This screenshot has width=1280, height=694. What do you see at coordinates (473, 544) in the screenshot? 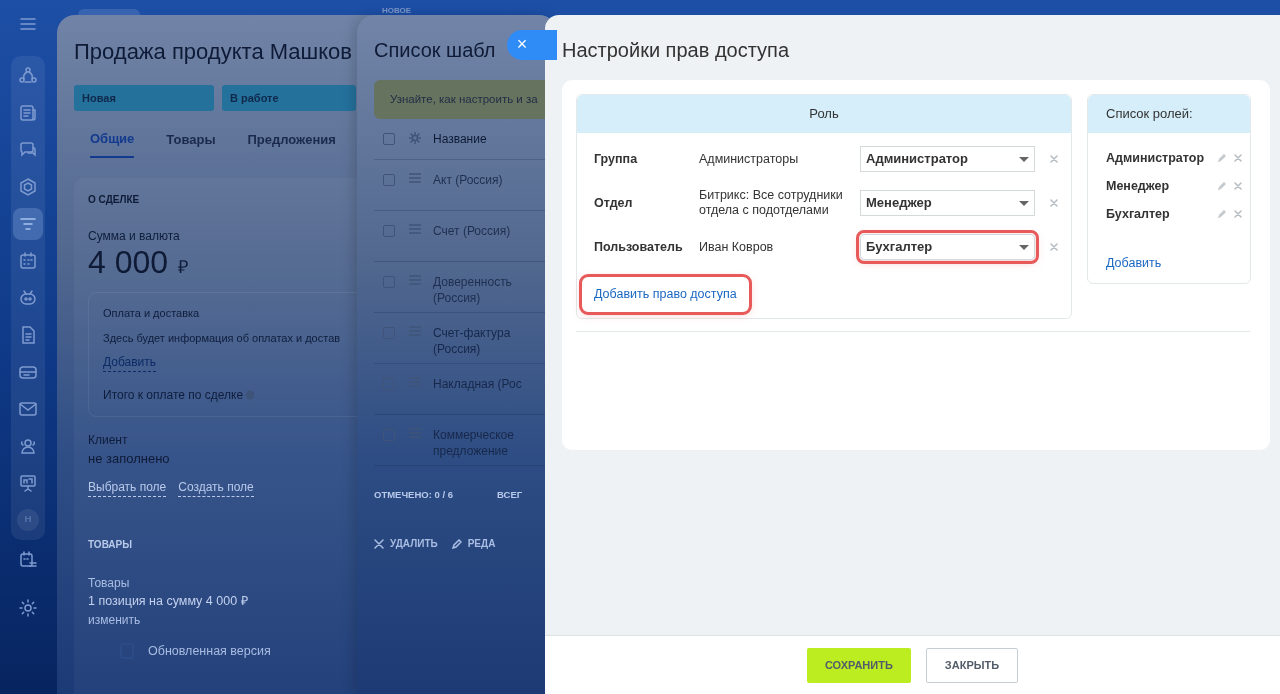
I see `toolbar-button: РЕДА` at bounding box center [473, 544].